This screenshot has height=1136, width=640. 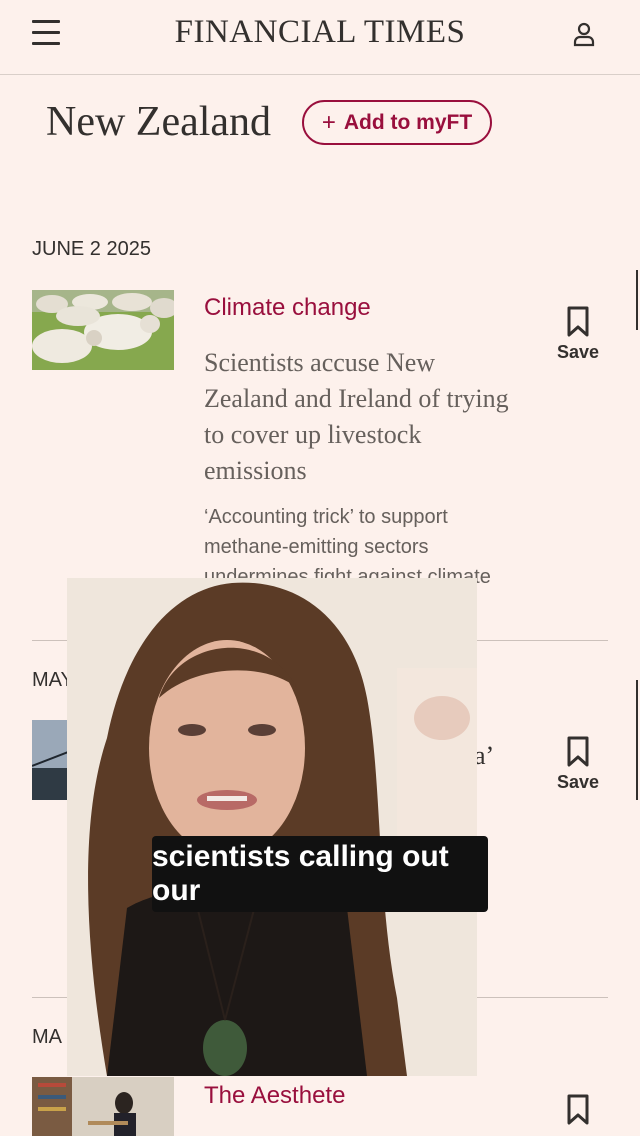 I want to click on article-date: JUNE 2 2025, so click(x=91, y=249).